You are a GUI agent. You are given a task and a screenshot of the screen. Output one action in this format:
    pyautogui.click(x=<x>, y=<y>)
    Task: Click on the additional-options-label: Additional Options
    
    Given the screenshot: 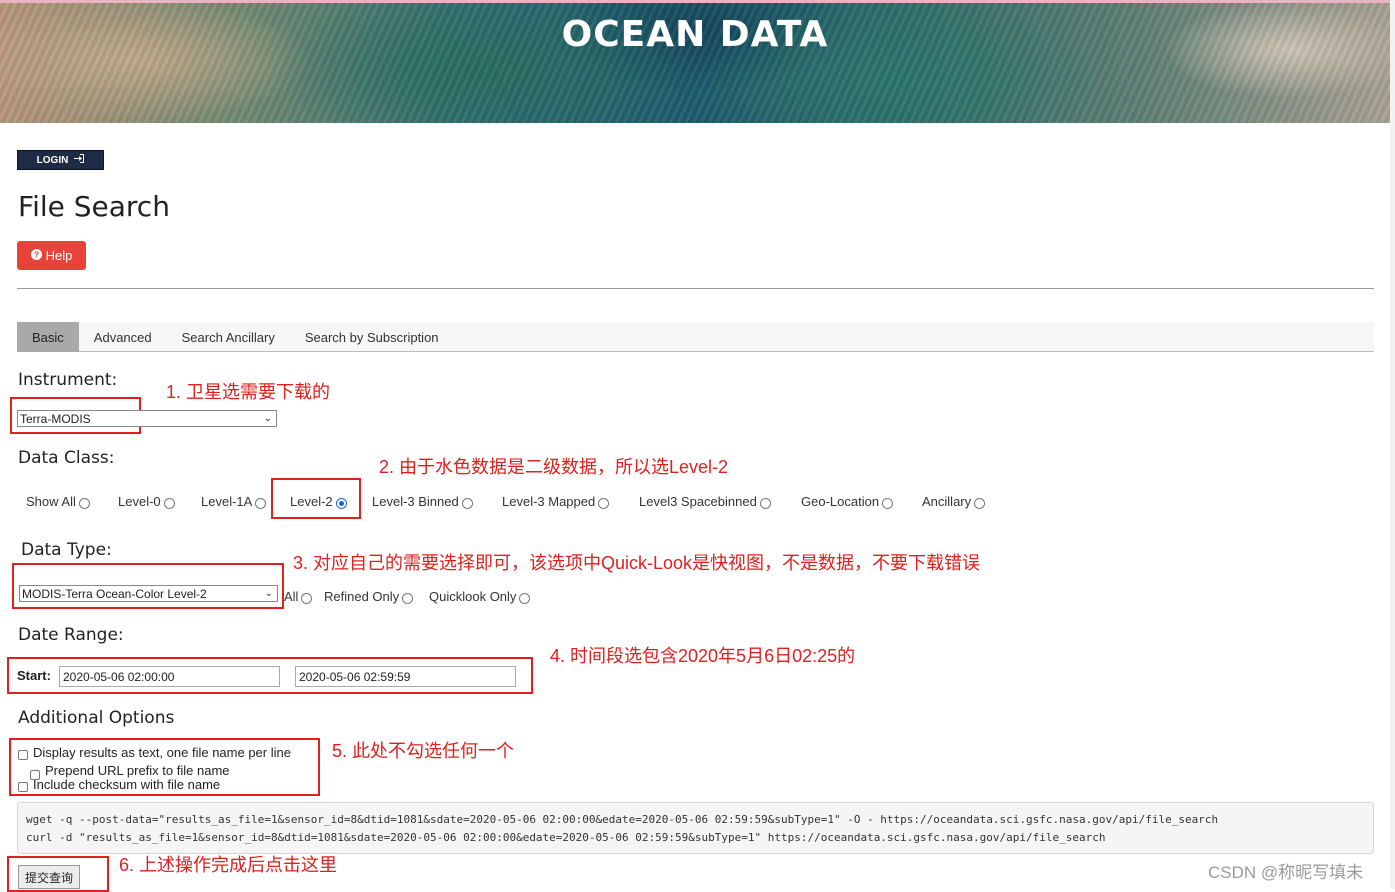 What is the action you would take?
    pyautogui.click(x=96, y=718)
    